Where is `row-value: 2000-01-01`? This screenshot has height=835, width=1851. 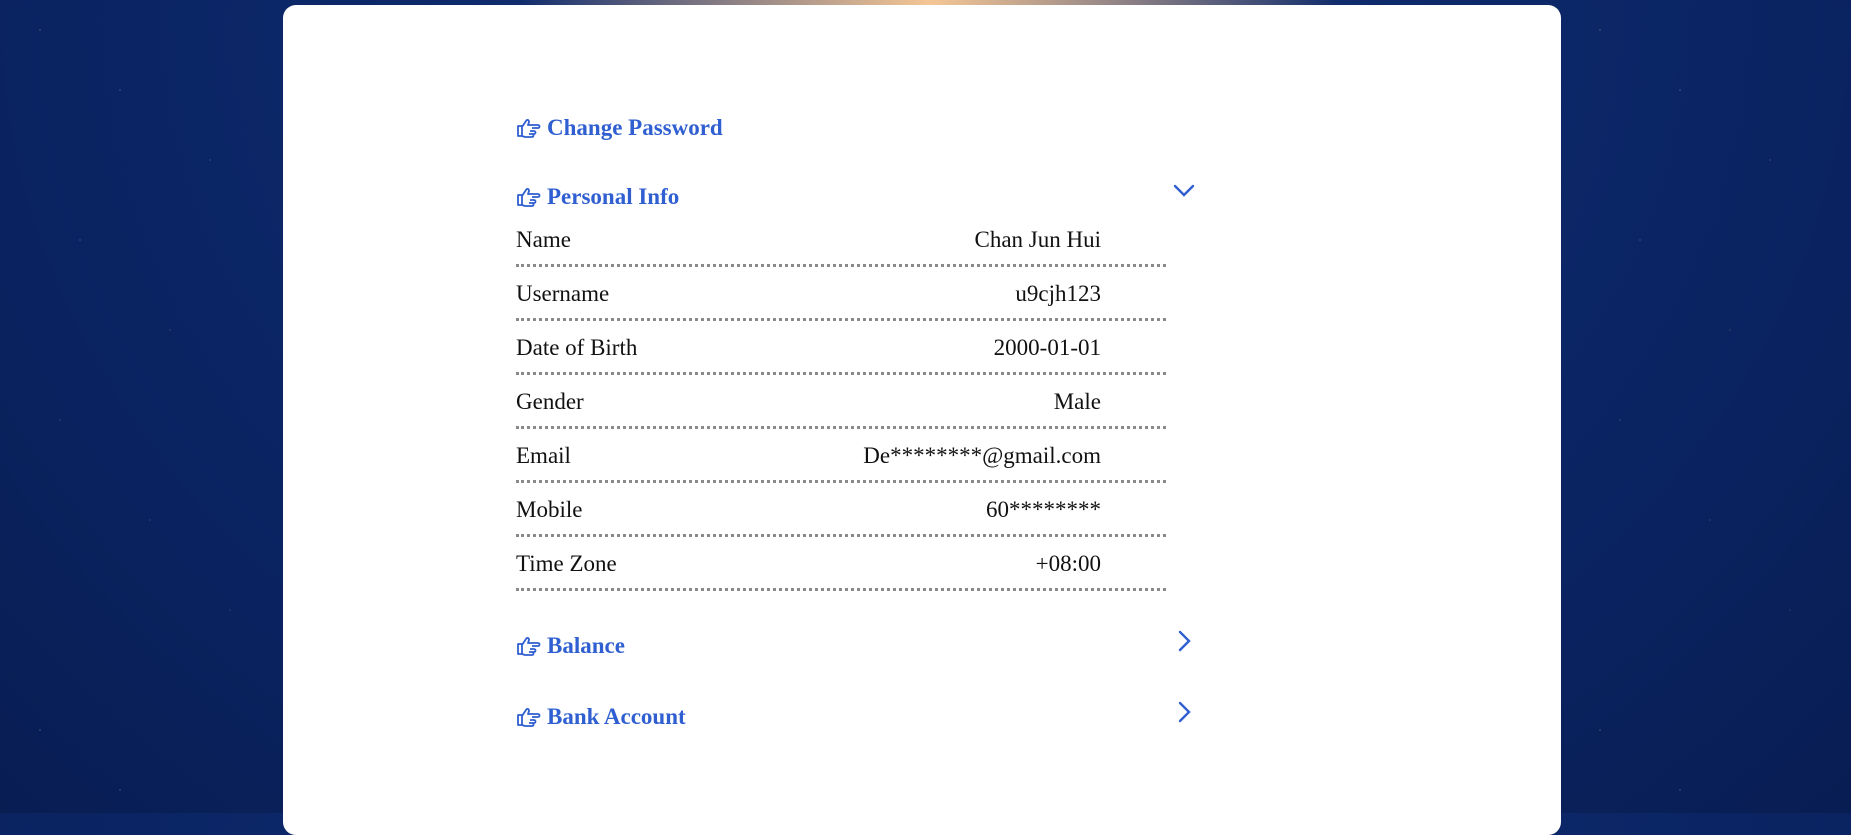
row-value: 2000-01-01 is located at coordinates (1047, 347).